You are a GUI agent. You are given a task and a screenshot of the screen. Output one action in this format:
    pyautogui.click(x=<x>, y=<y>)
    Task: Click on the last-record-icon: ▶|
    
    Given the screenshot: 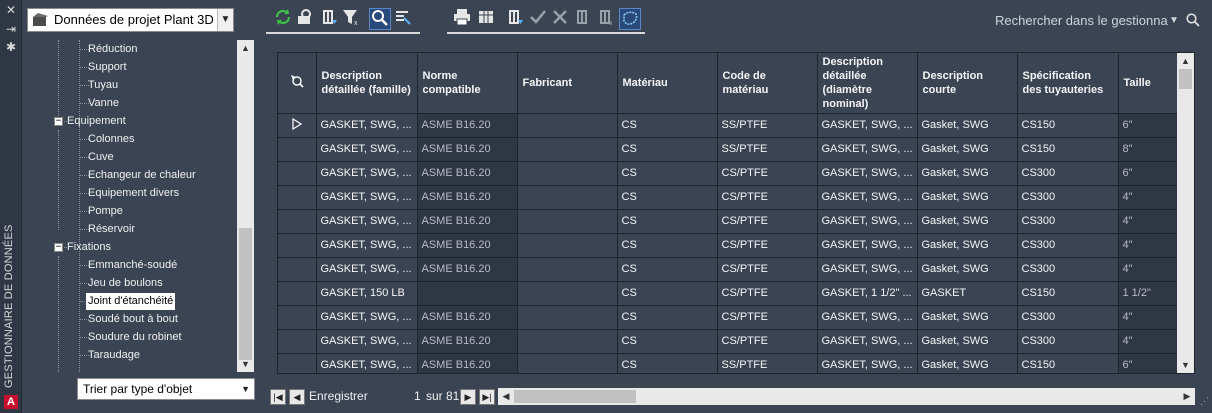 What is the action you would take?
    pyautogui.click(x=487, y=397)
    